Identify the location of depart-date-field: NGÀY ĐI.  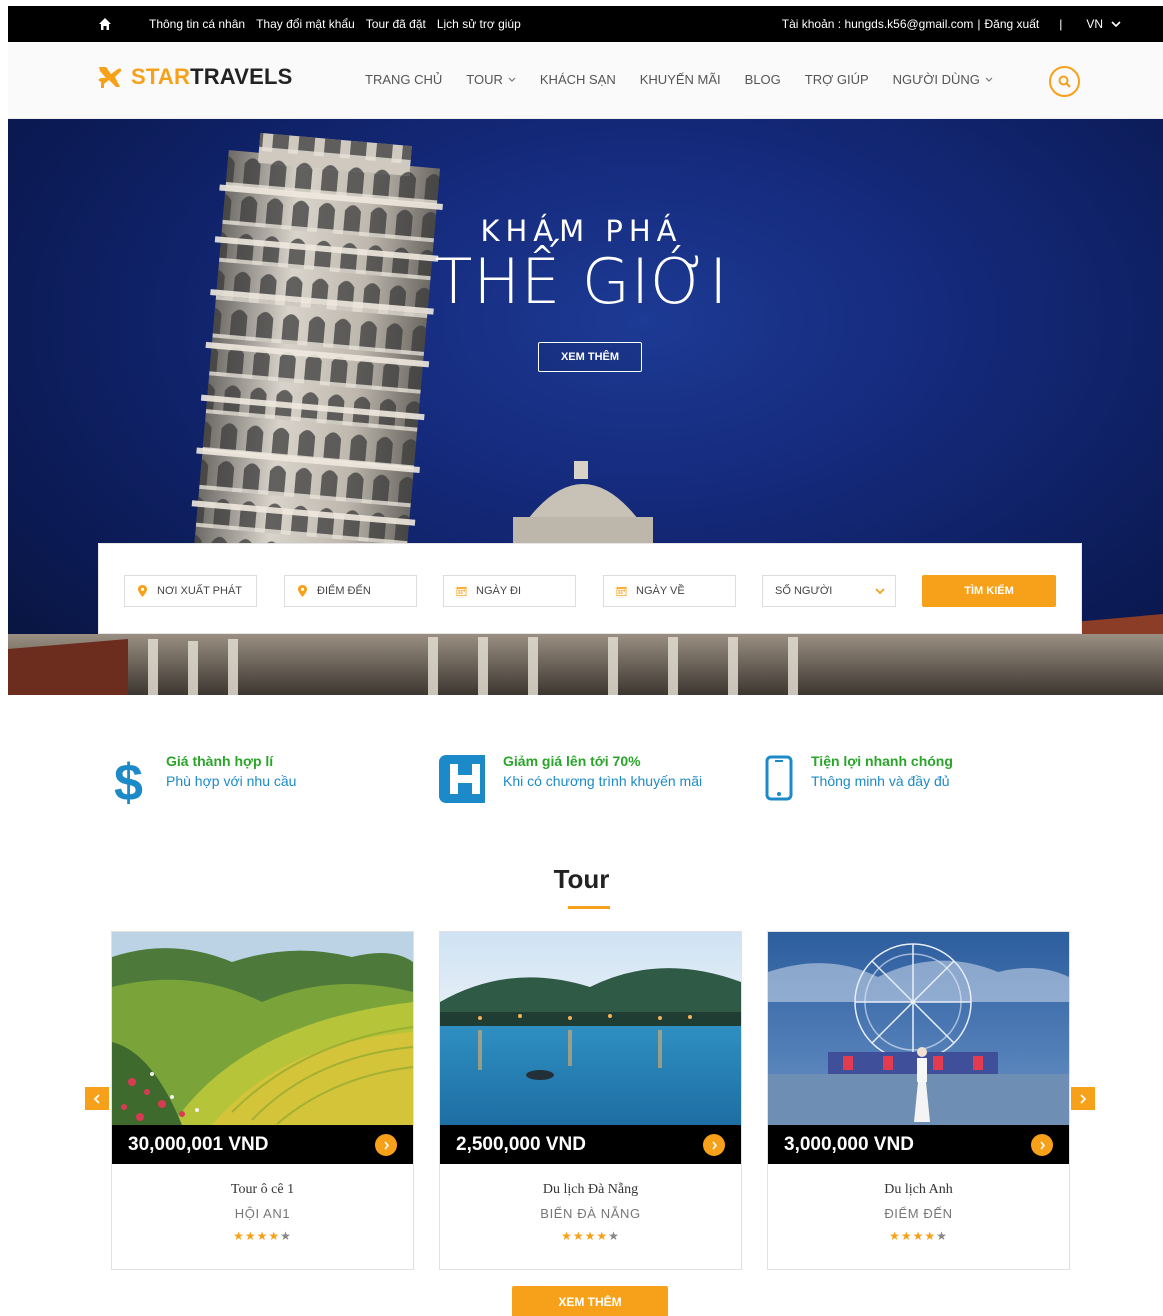
(509, 591).